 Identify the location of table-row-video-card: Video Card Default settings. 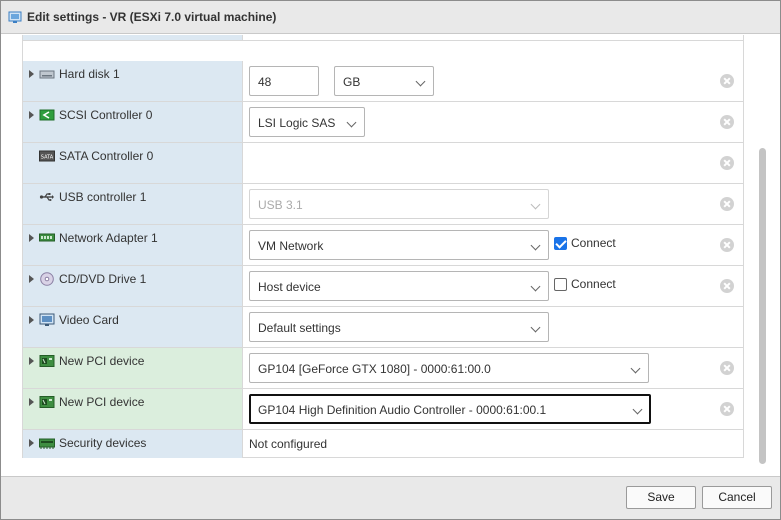
(383, 327).